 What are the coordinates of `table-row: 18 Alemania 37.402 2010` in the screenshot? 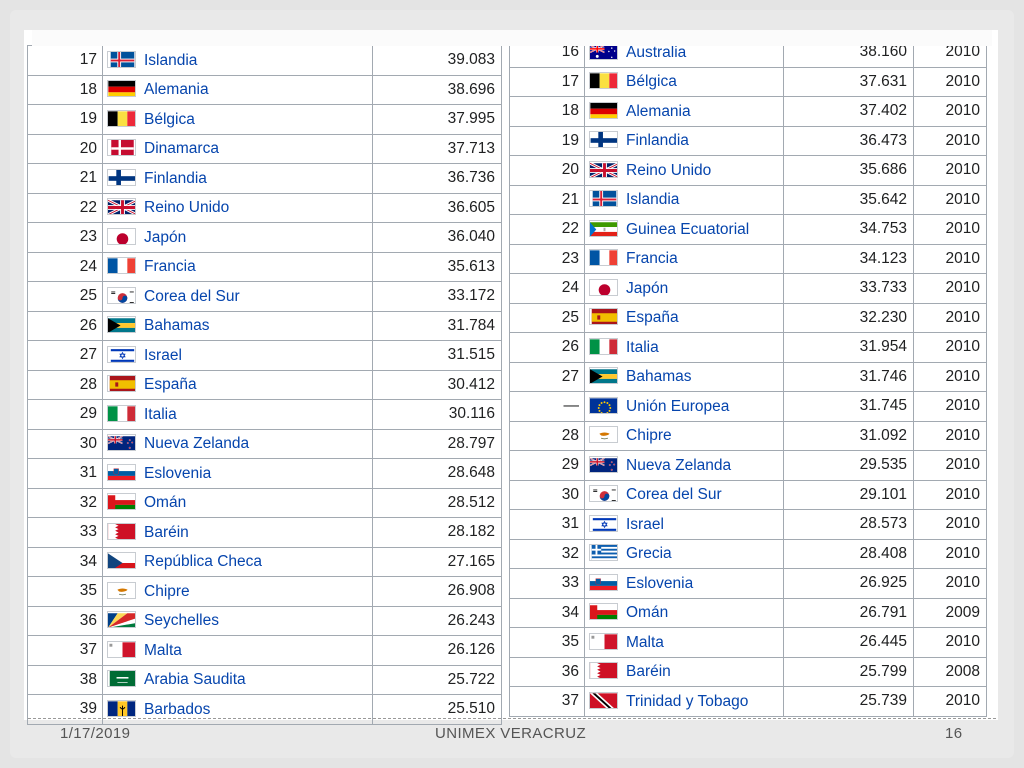 It's located at (748, 111).